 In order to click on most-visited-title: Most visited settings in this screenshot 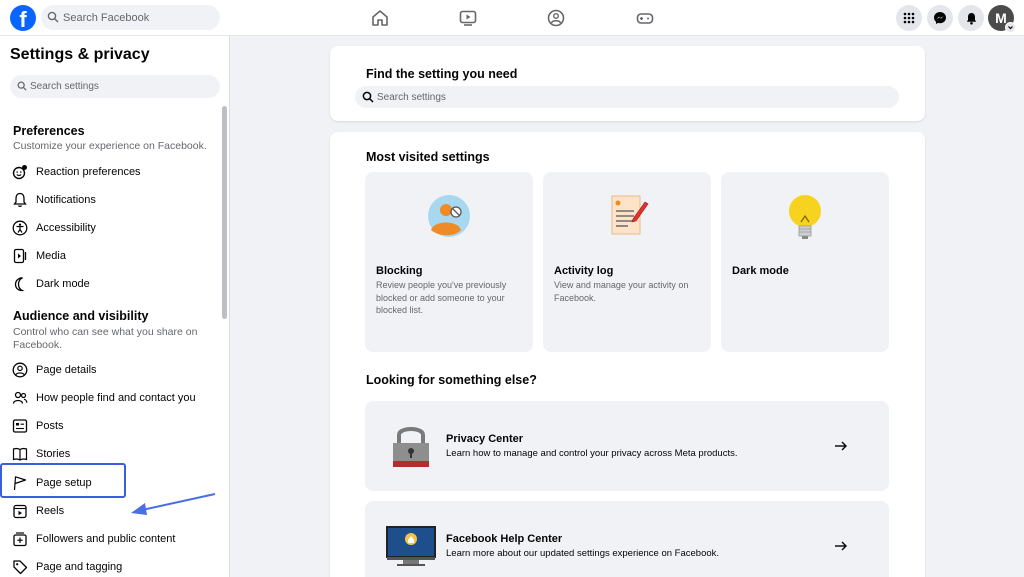, I will do `click(428, 157)`.